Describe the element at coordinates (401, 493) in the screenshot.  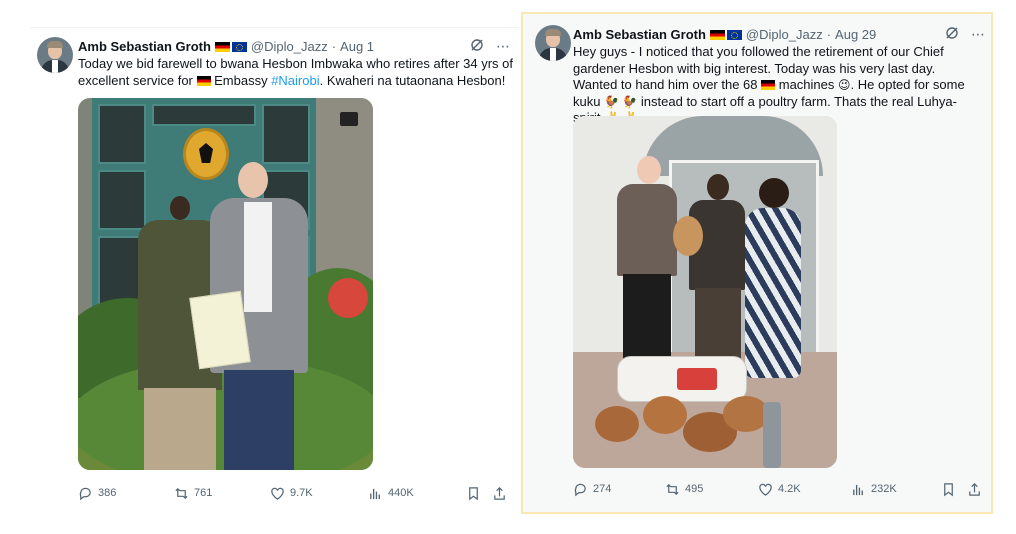
I see `views-count: 440K` at that location.